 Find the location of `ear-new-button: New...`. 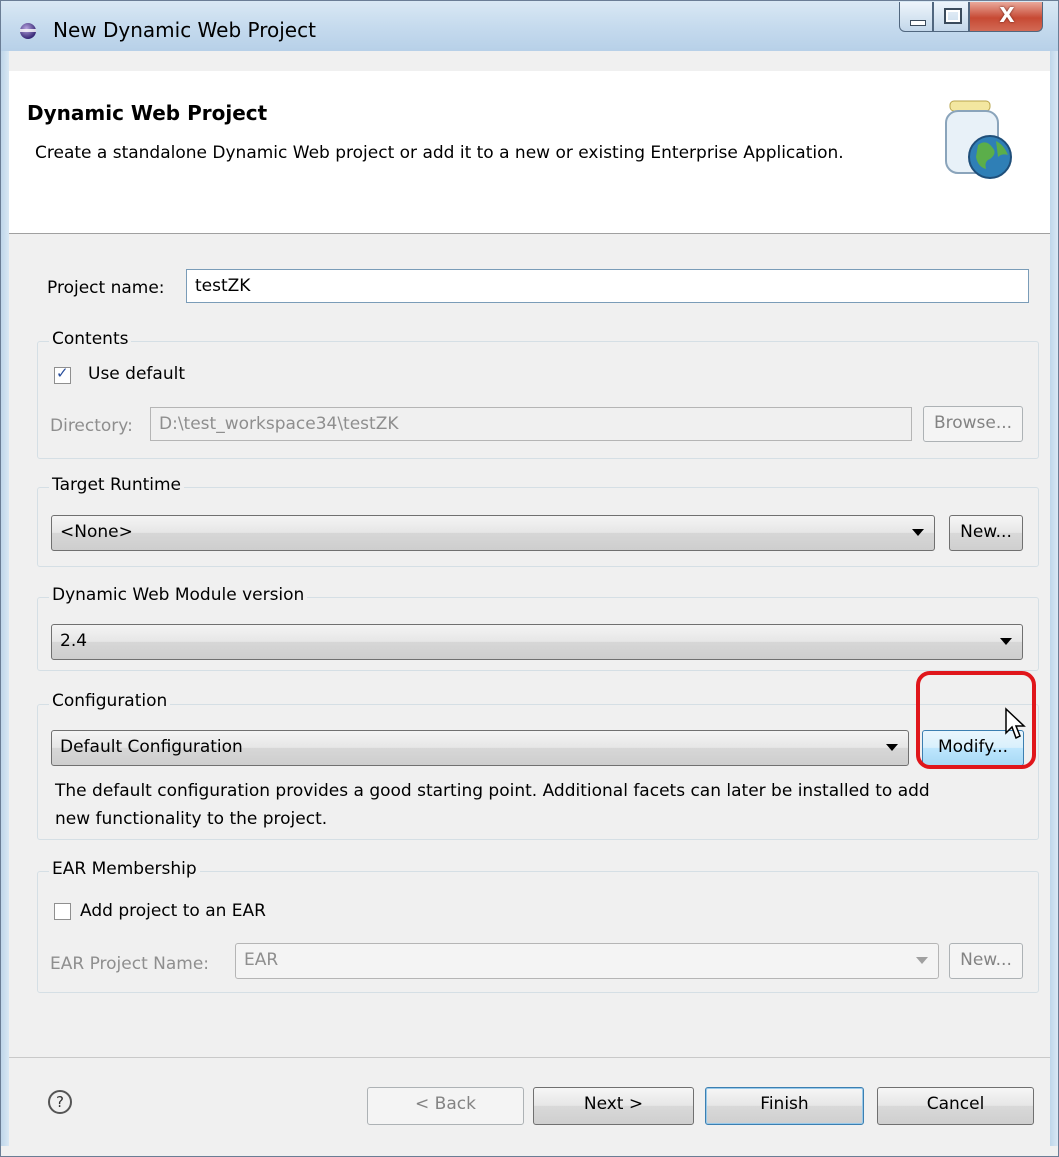

ear-new-button: New... is located at coordinates (986, 961).